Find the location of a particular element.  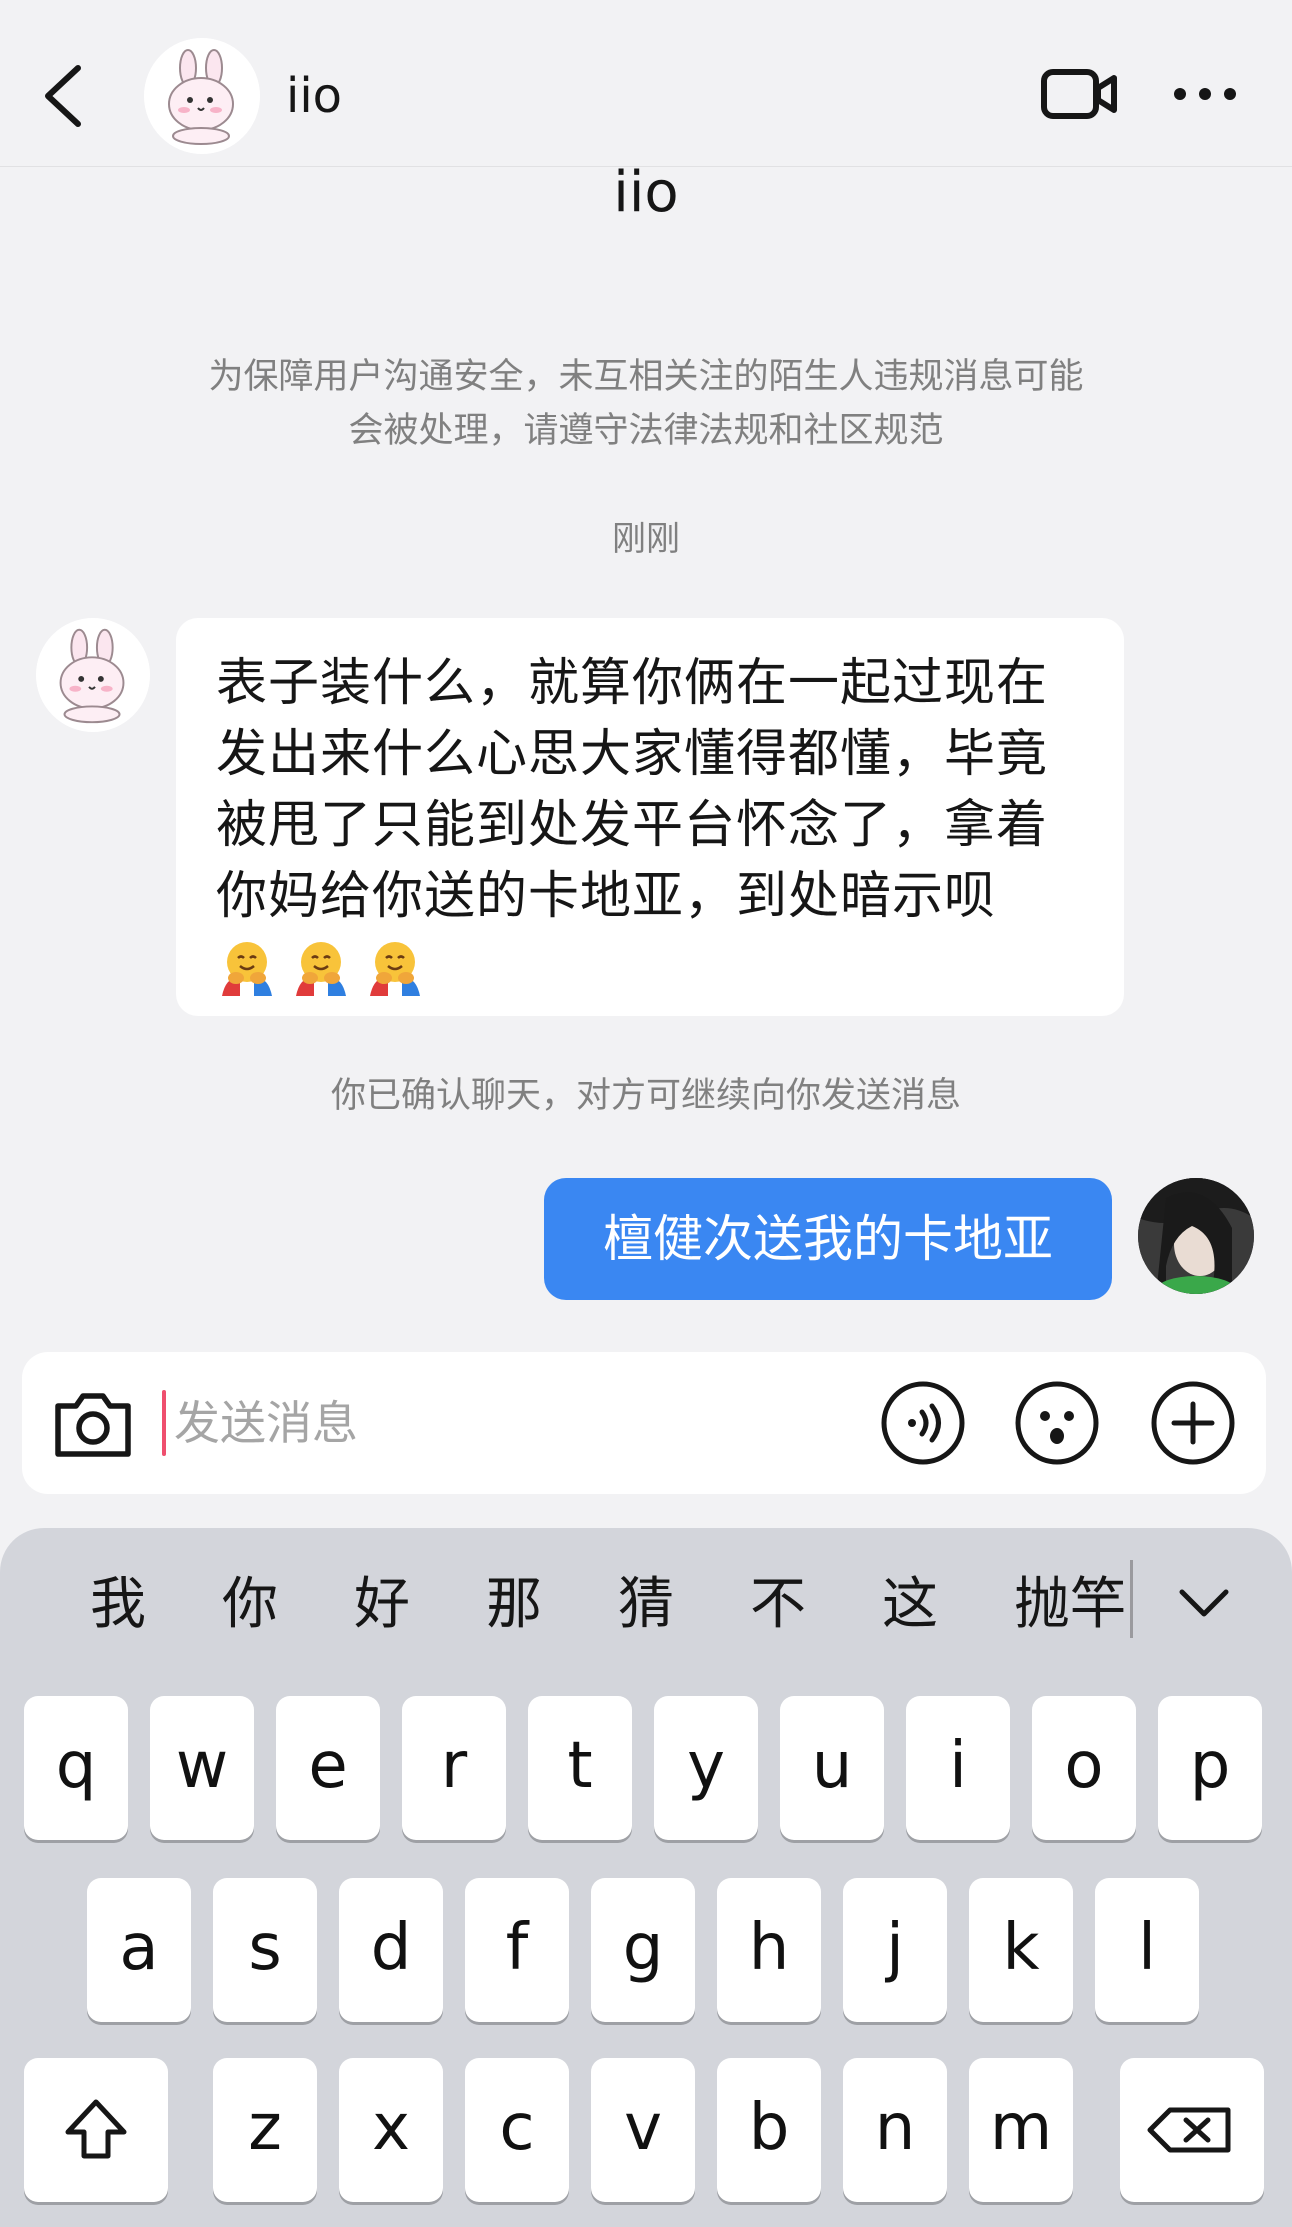

video-call-icon is located at coordinates (1079, 94).